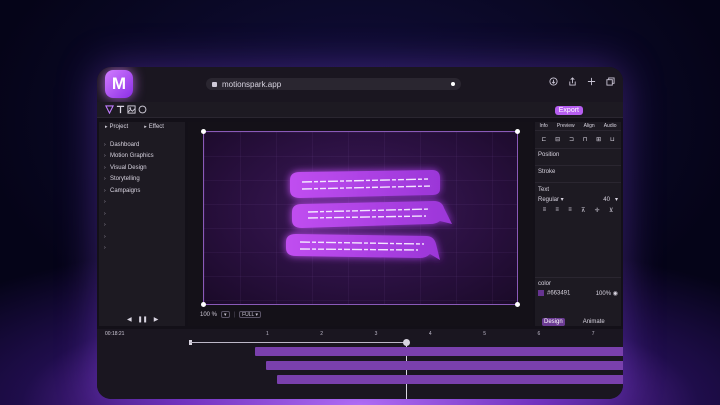 The width and height of the screenshot is (720, 405). Describe the element at coordinates (125, 179) in the screenshot. I see `list-item-label: Storytelling` at that location.